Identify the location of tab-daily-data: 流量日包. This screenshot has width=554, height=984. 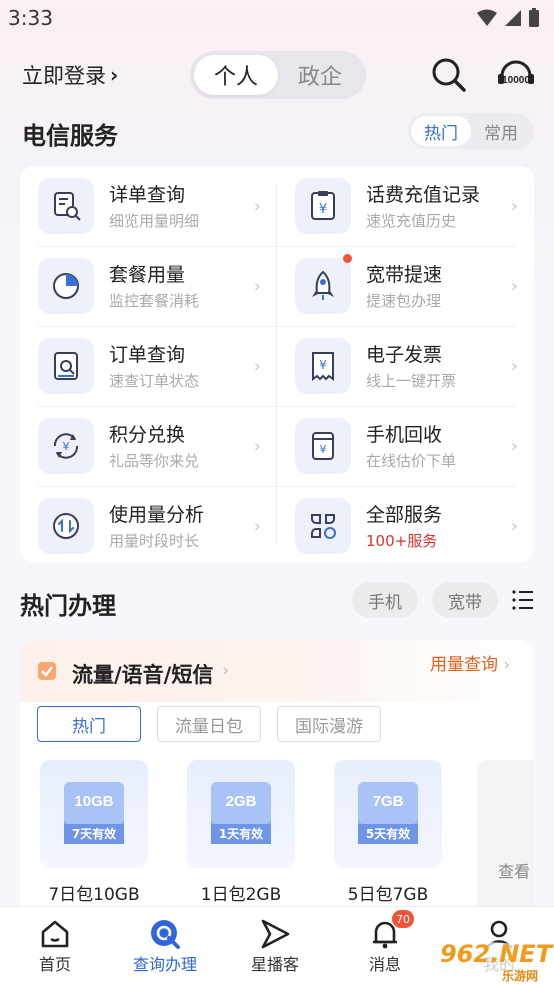
(209, 724).